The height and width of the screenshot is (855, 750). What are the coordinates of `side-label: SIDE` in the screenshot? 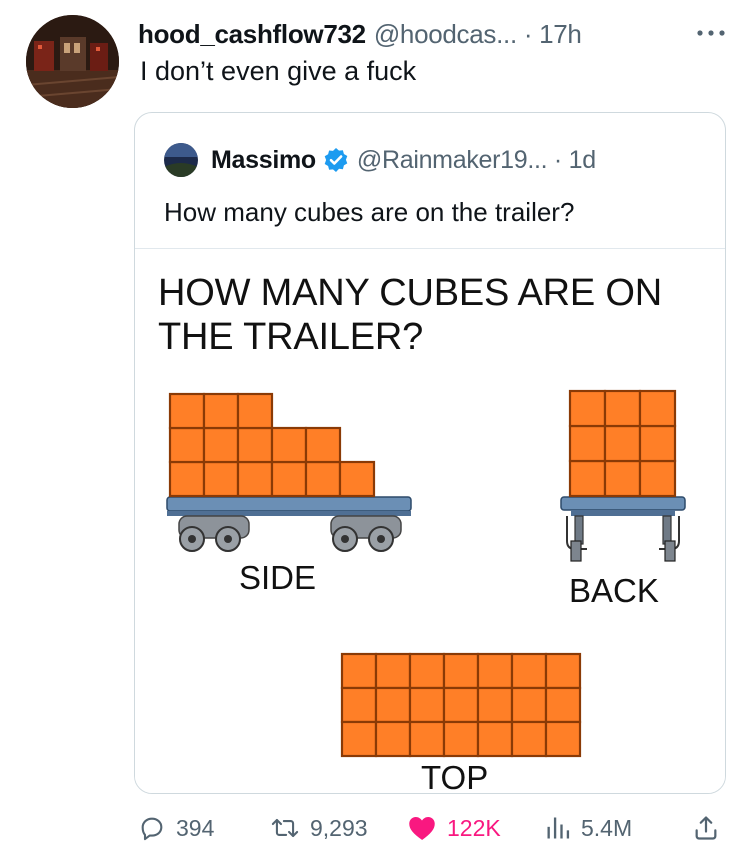 It's located at (278, 577).